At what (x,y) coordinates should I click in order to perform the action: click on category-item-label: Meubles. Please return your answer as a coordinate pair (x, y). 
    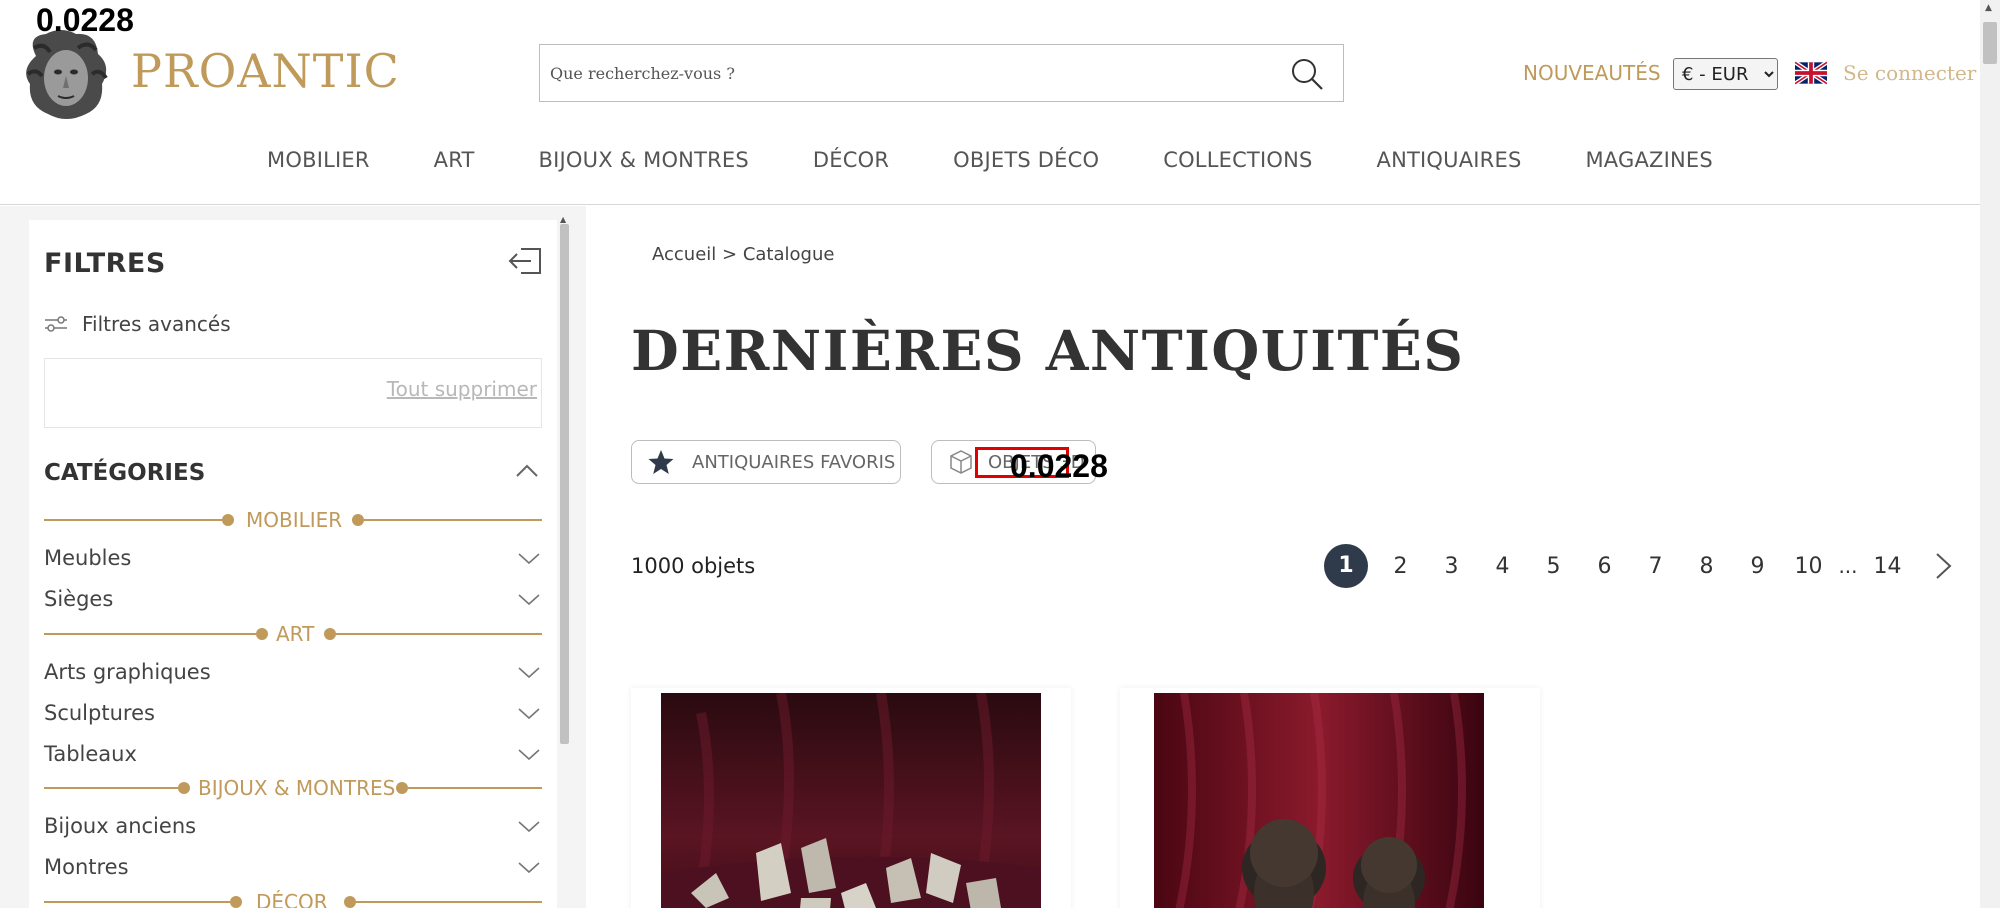
    Looking at the image, I should click on (88, 558).